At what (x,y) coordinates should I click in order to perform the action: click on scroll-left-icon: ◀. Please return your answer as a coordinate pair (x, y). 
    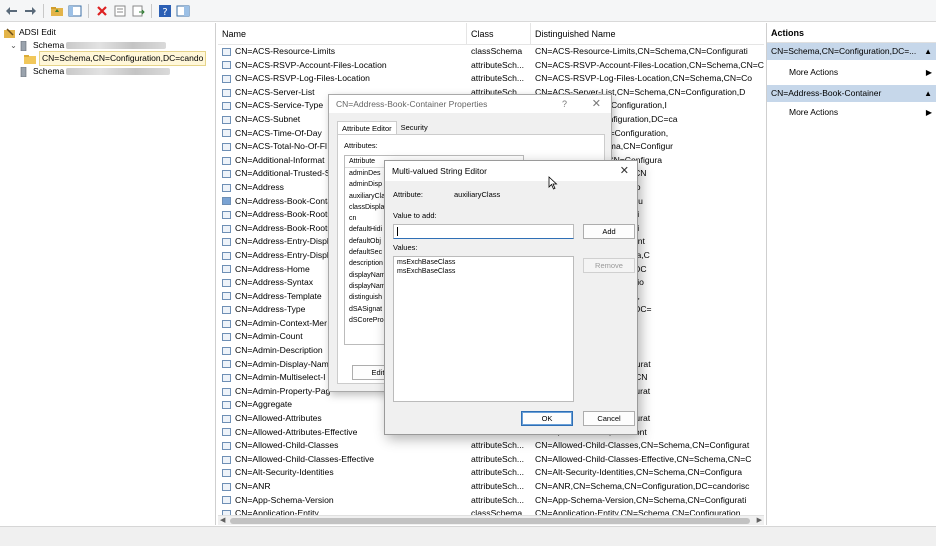
    Looking at the image, I should click on (222, 520).